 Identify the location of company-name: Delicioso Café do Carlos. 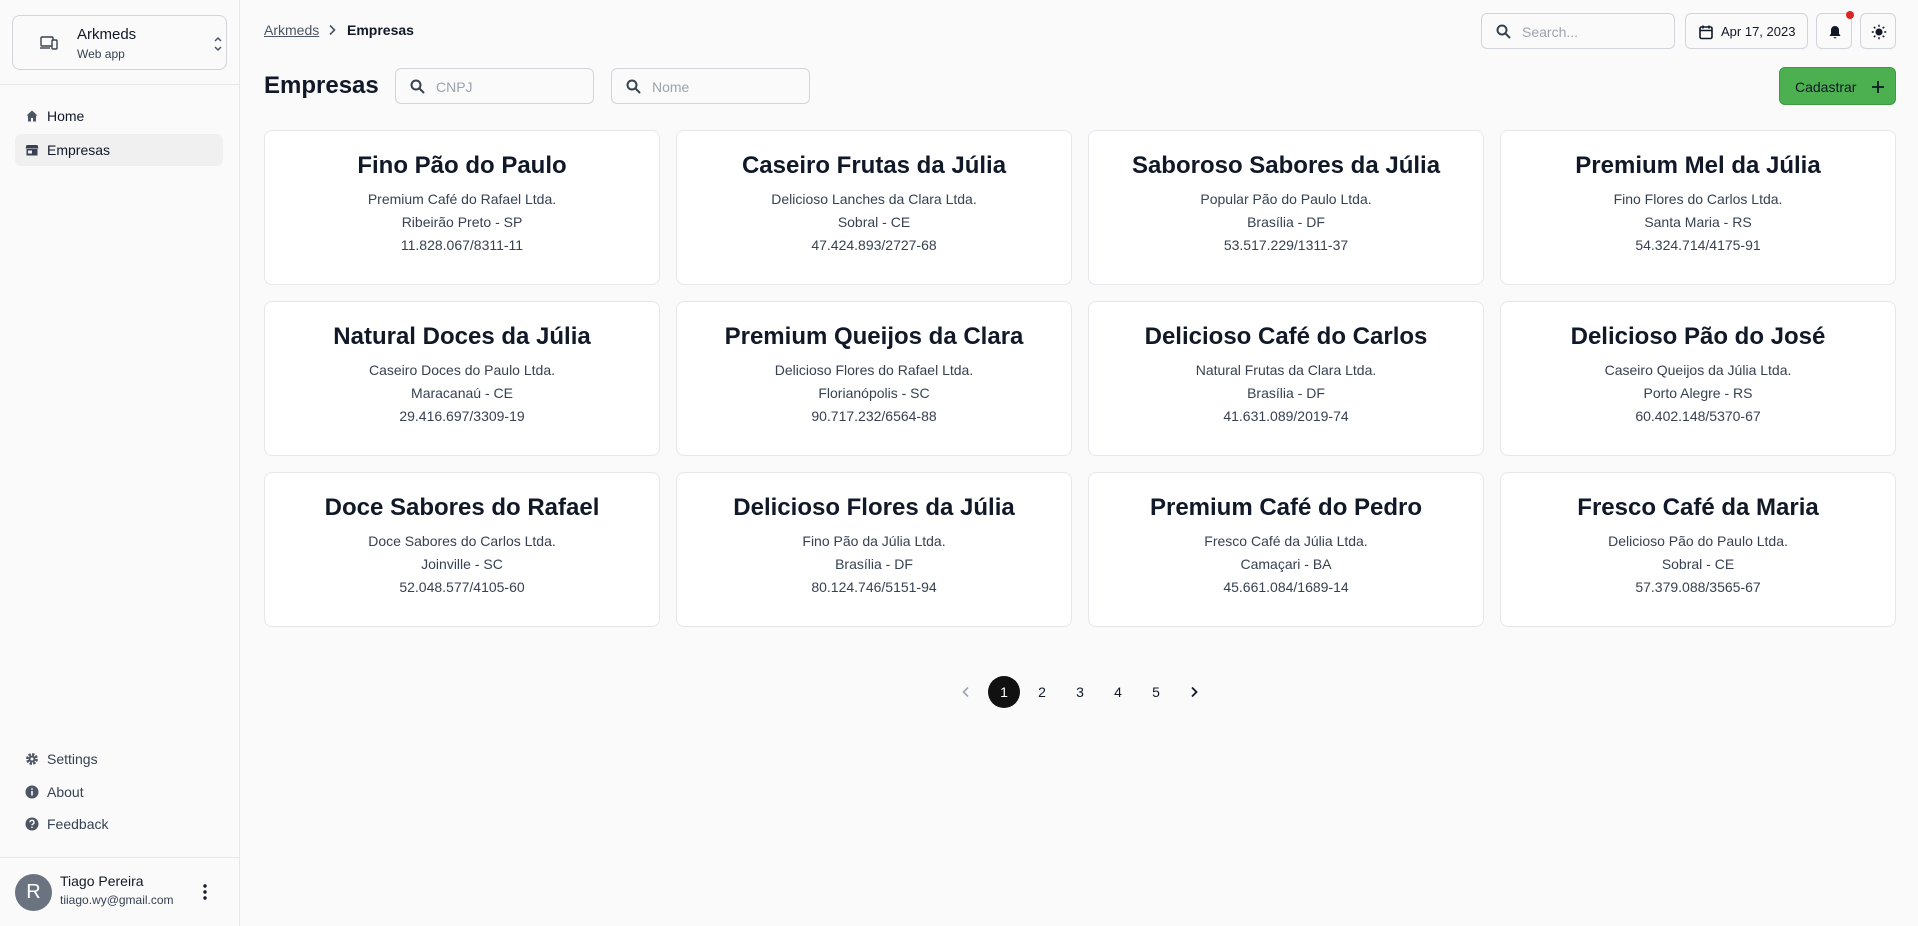
(1286, 336).